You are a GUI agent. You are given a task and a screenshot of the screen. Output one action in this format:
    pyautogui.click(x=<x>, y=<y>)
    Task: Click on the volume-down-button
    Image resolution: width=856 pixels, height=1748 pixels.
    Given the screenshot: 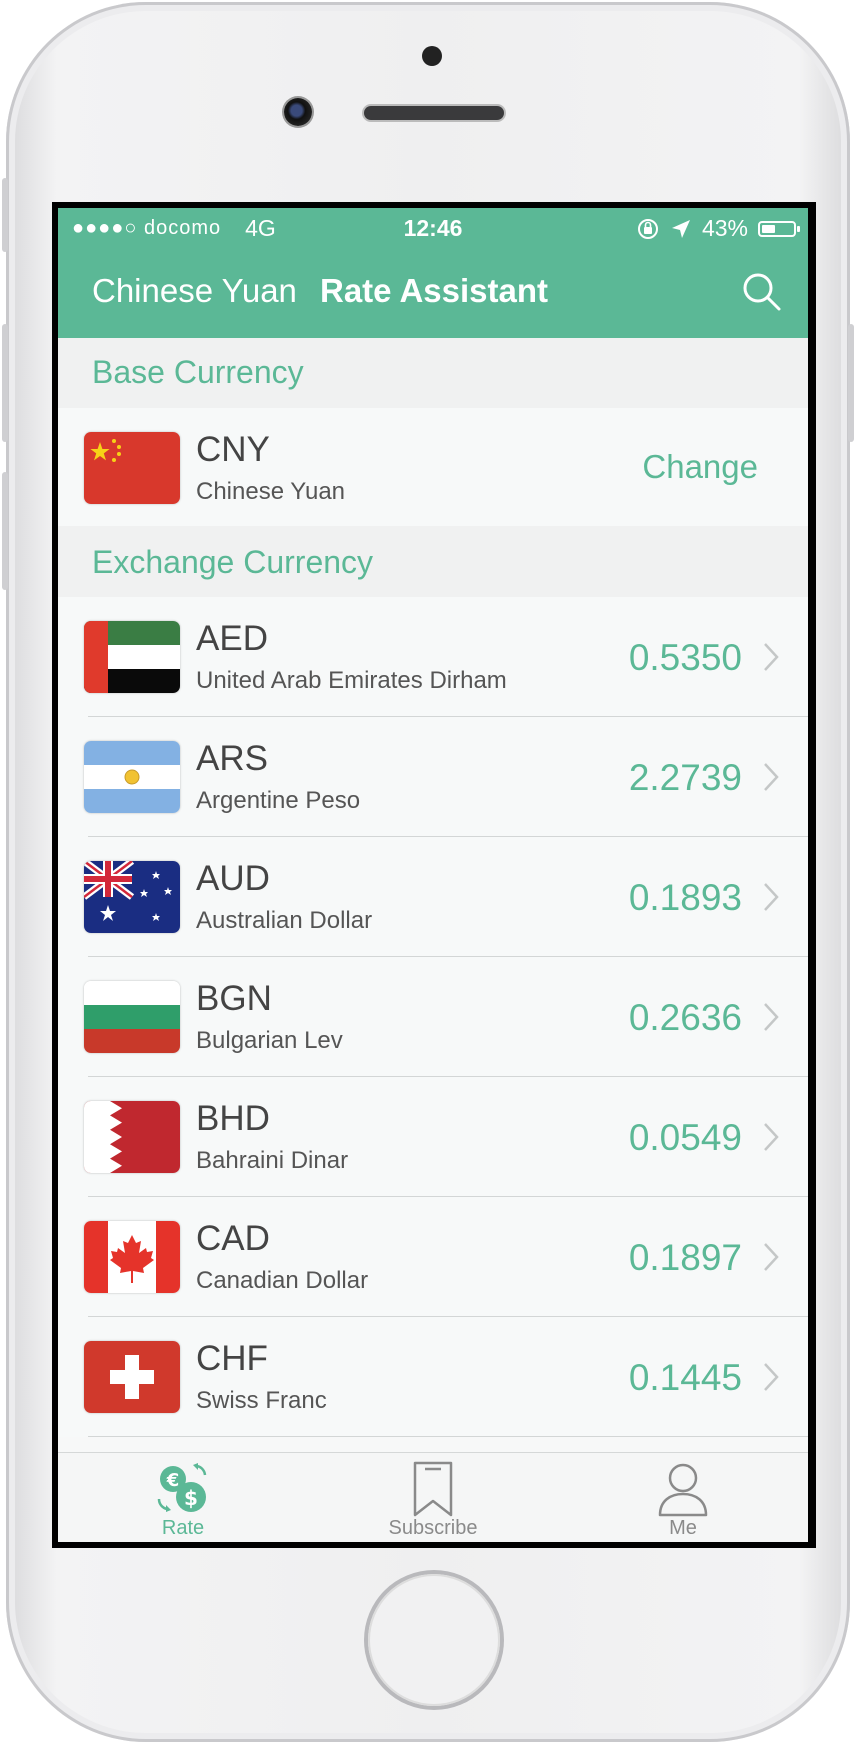 What is the action you would take?
    pyautogui.click(x=5, y=531)
    